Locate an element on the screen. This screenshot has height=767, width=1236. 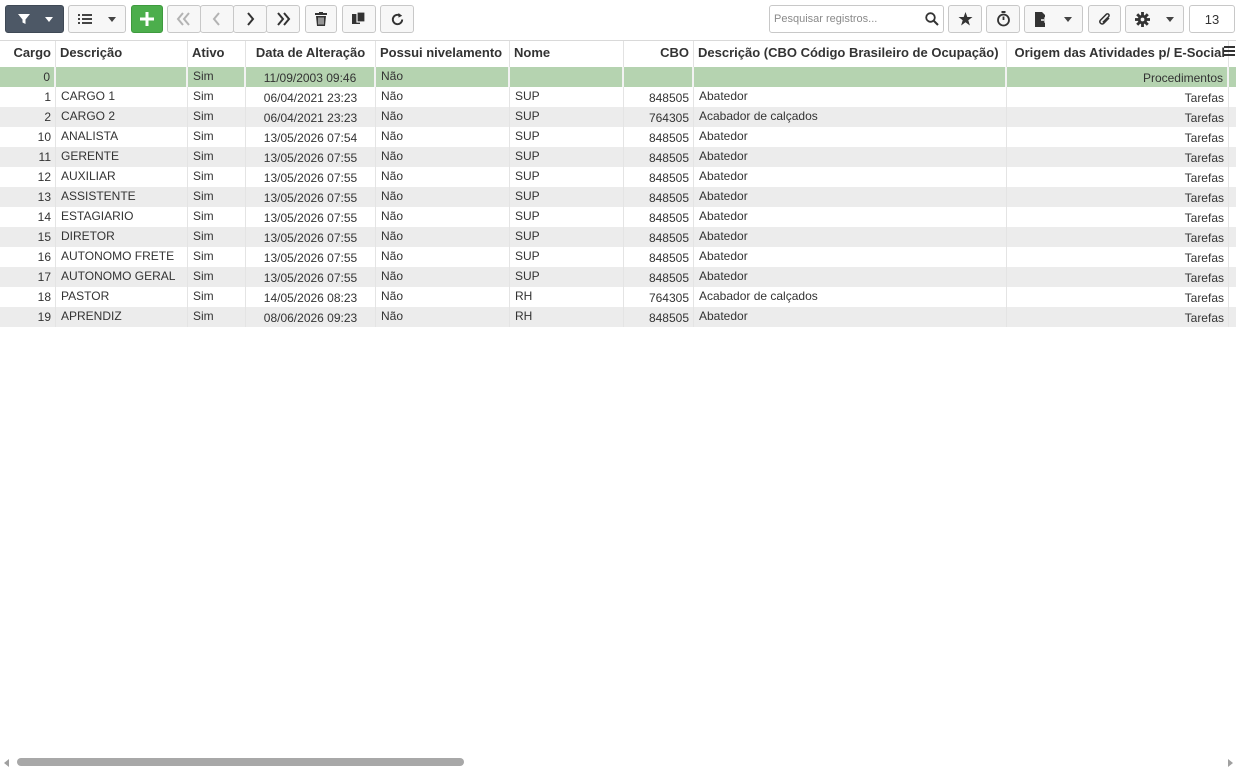
attachments-button is located at coordinates (1104, 19).